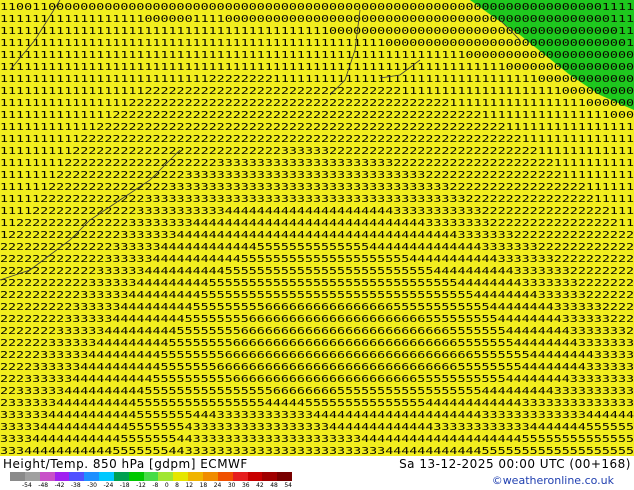 This screenshot has height=490, width=634. Describe the element at coordinates (288, 485) in the screenshot. I see `scale-tick-label: 54` at that location.